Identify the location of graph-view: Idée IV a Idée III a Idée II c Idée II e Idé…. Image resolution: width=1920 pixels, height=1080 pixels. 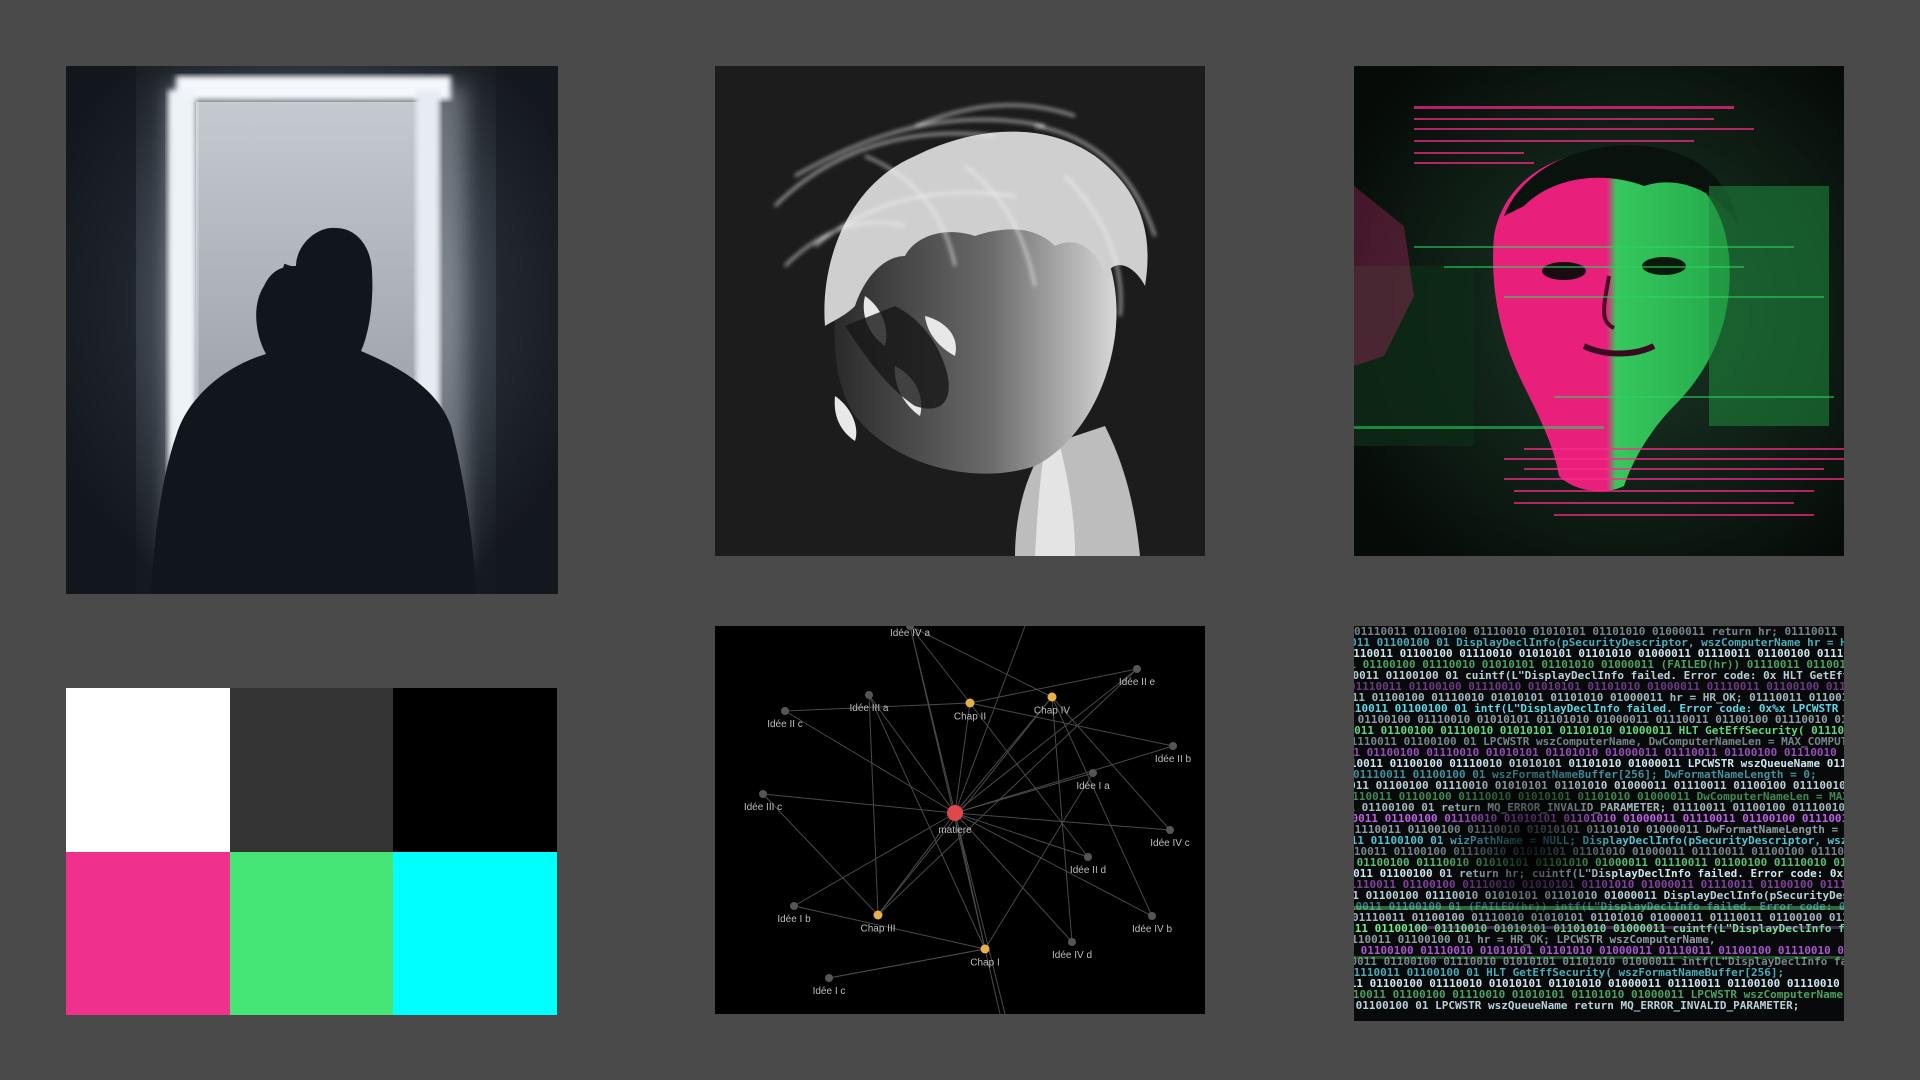
(960, 820).